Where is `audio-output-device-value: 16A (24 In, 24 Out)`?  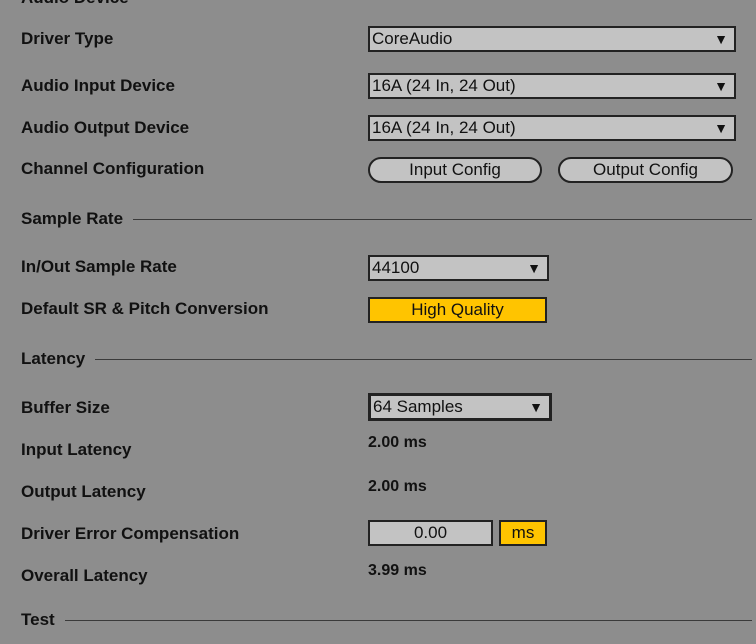
audio-output-device-value: 16A (24 In, 24 Out) is located at coordinates (444, 127).